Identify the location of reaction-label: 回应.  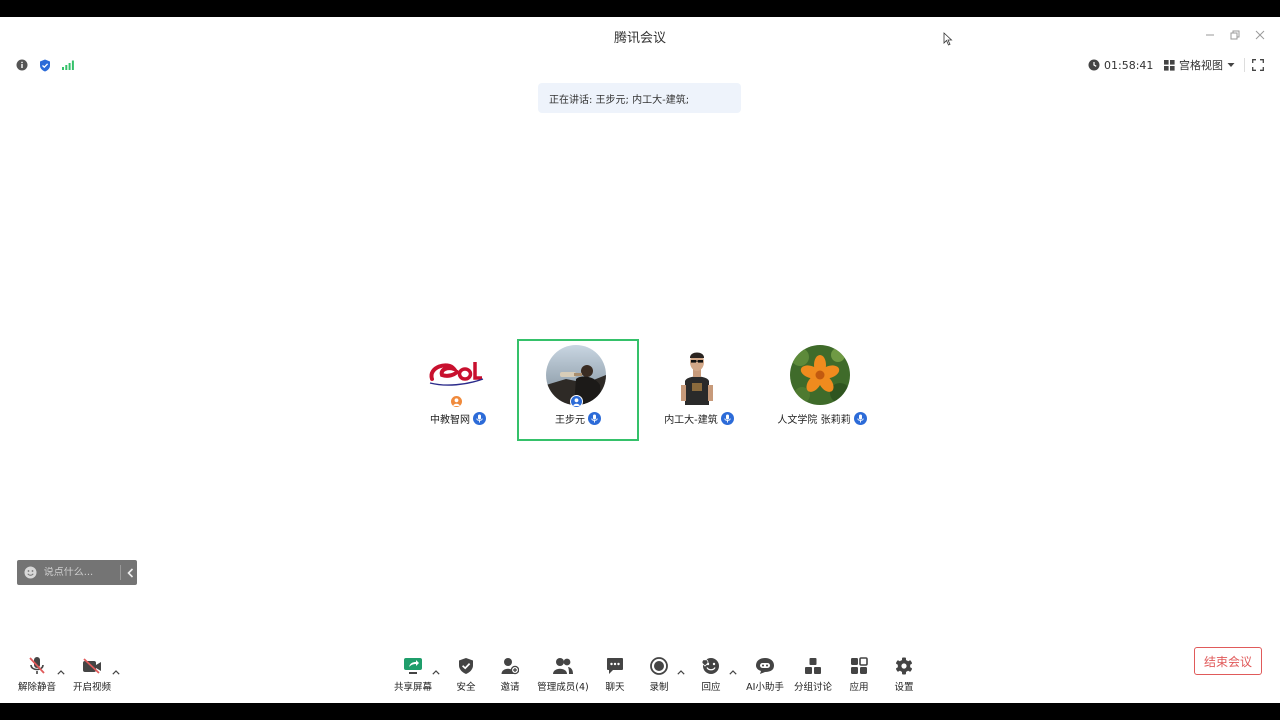
(711, 687).